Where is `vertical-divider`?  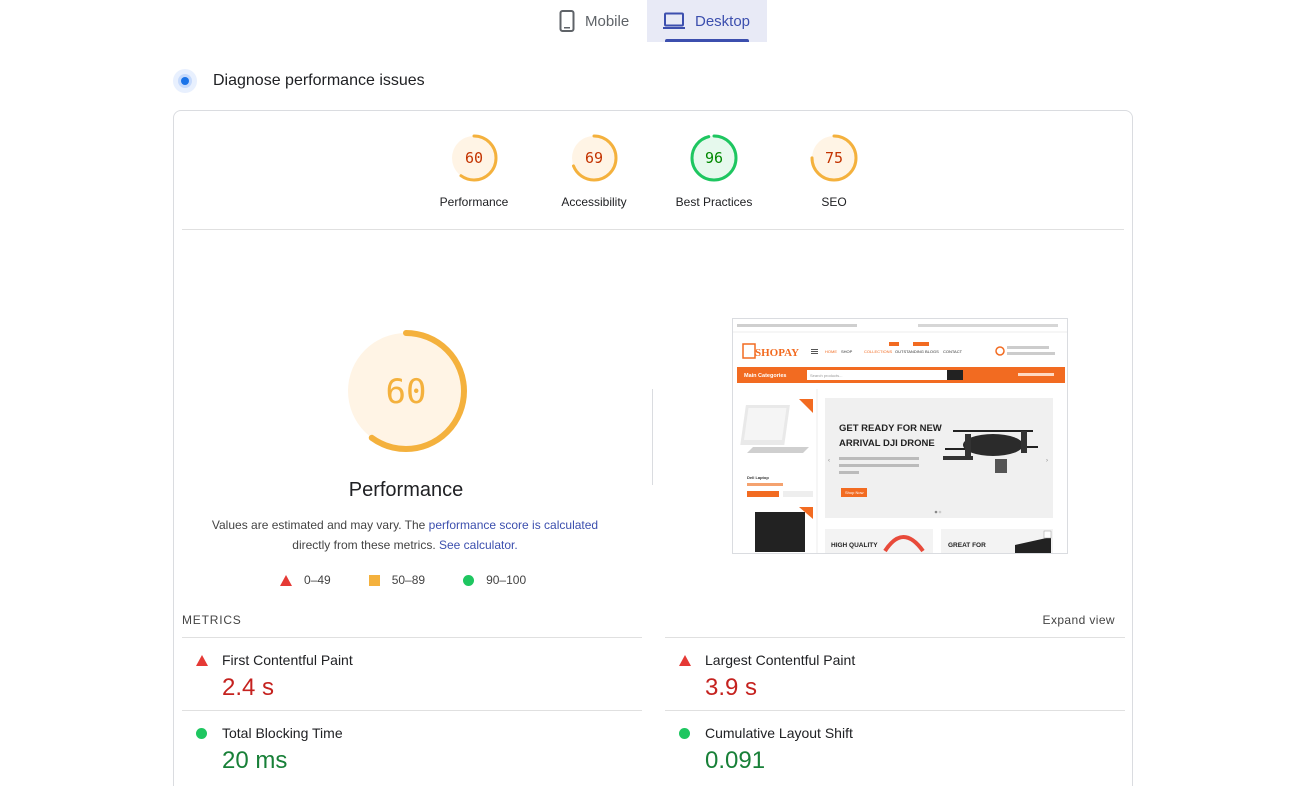 vertical-divider is located at coordinates (652, 437).